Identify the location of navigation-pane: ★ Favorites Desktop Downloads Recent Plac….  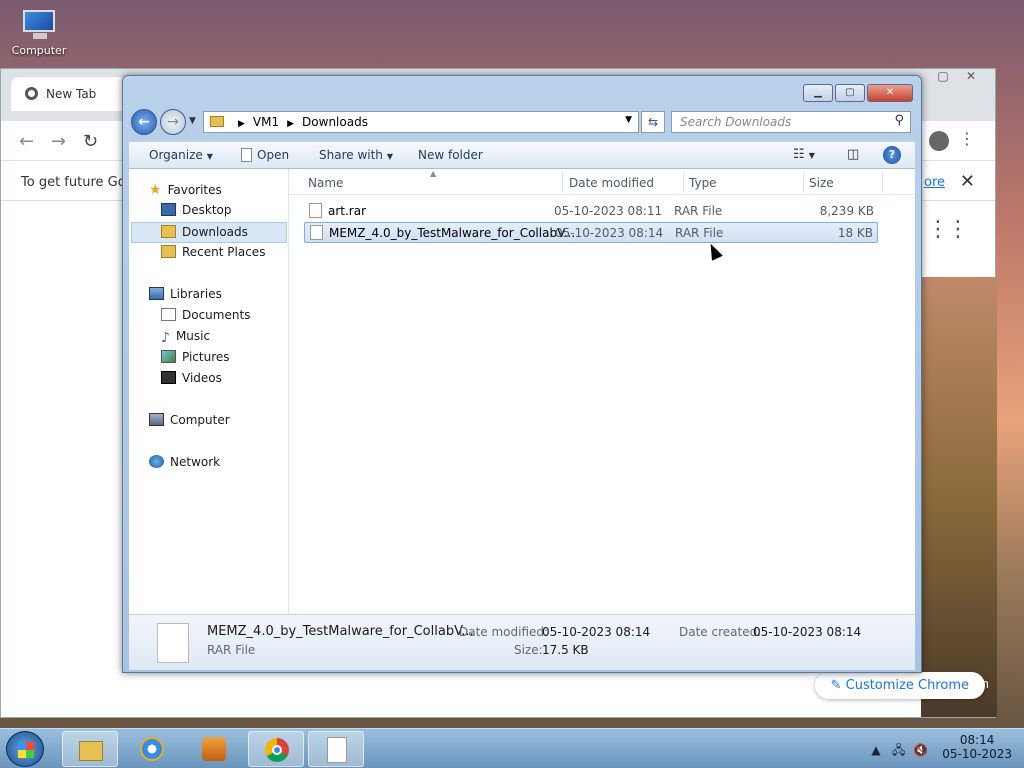
(209, 391).